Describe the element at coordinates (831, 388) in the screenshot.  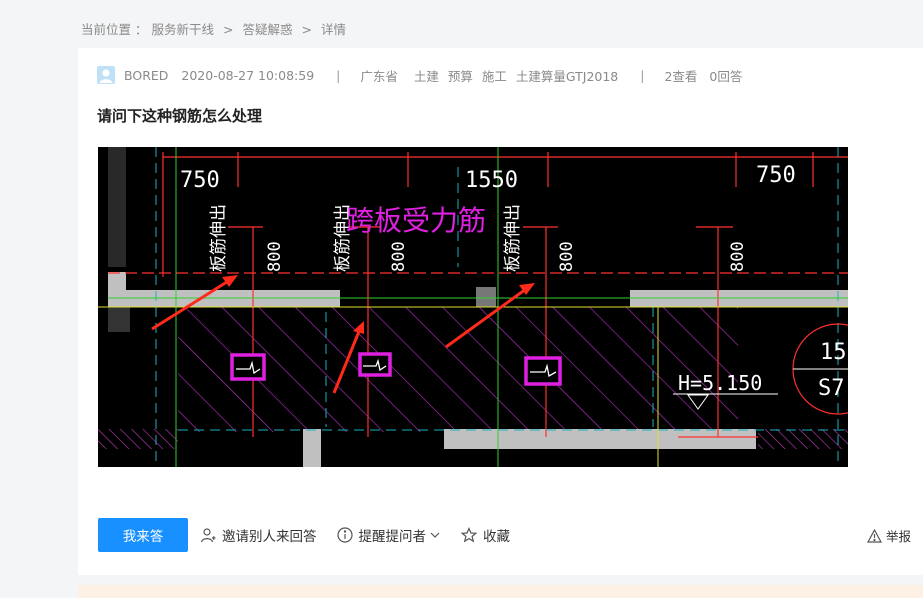
I see `circle-bottom-label: S7` at that location.